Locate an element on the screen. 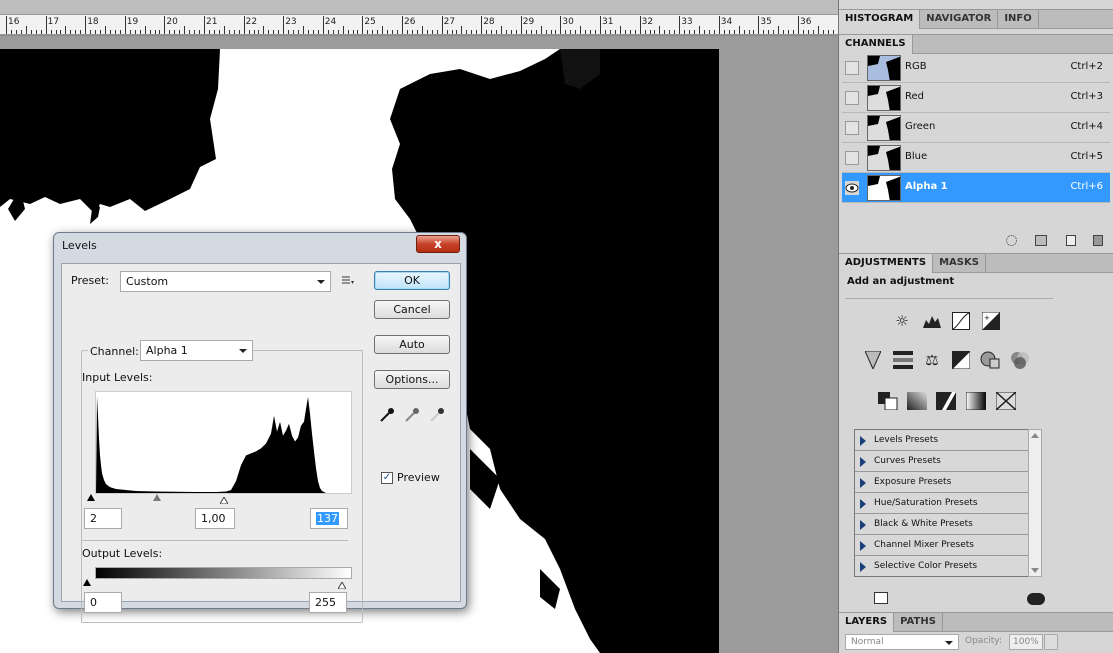  input-gamma-slider is located at coordinates (157, 497).